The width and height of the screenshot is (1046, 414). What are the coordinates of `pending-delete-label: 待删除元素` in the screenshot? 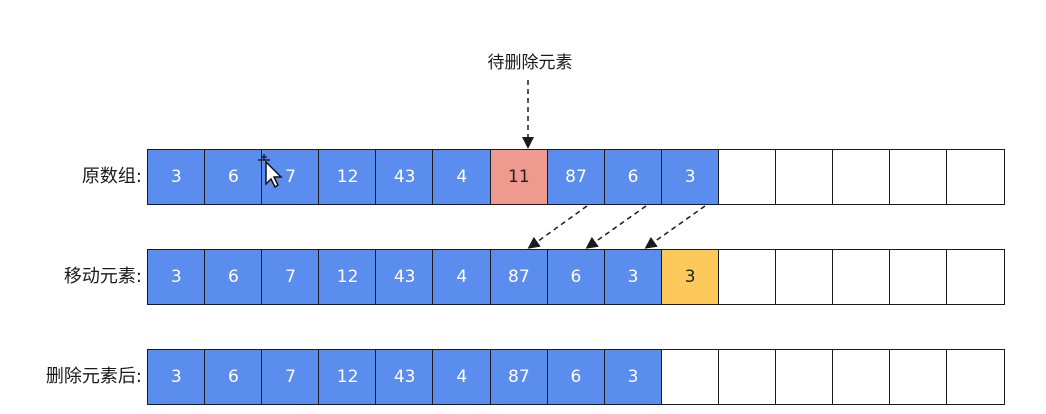 It's located at (530, 63).